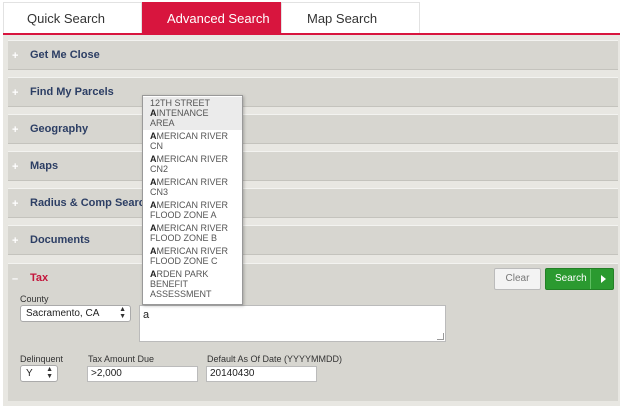 The width and height of the screenshot is (620, 406). What do you see at coordinates (29, 373) in the screenshot?
I see `delinquent-select-value: Y` at bounding box center [29, 373].